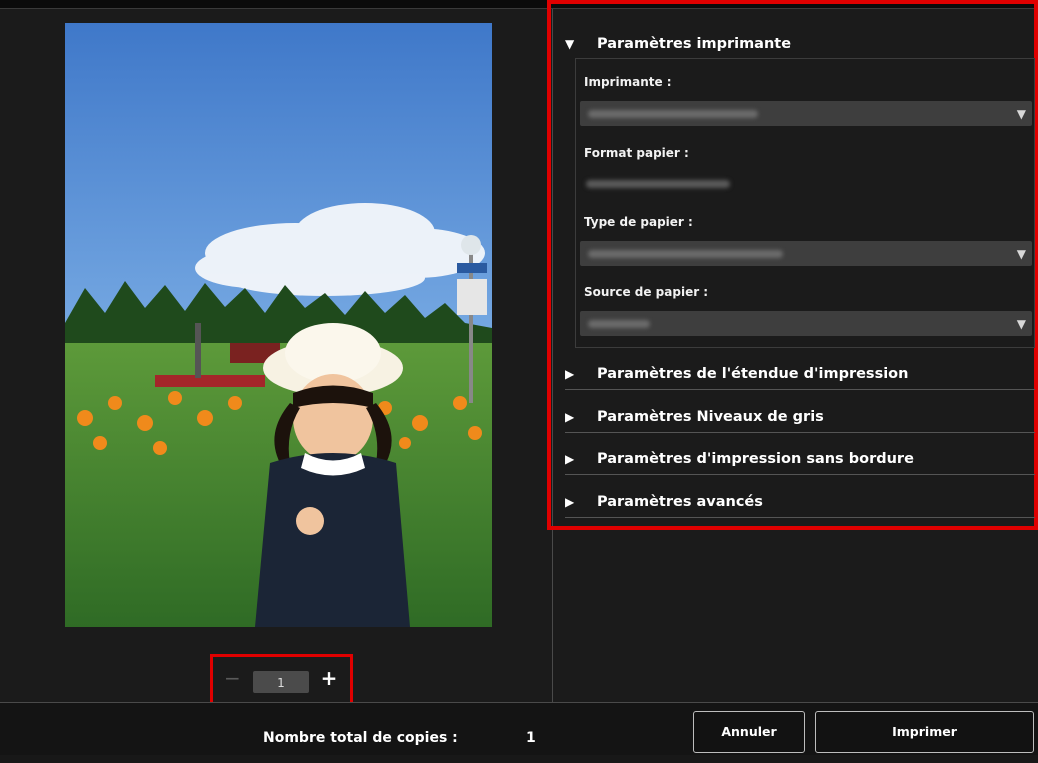  What do you see at coordinates (749, 732) in the screenshot?
I see `cancel-button: Annuler` at bounding box center [749, 732].